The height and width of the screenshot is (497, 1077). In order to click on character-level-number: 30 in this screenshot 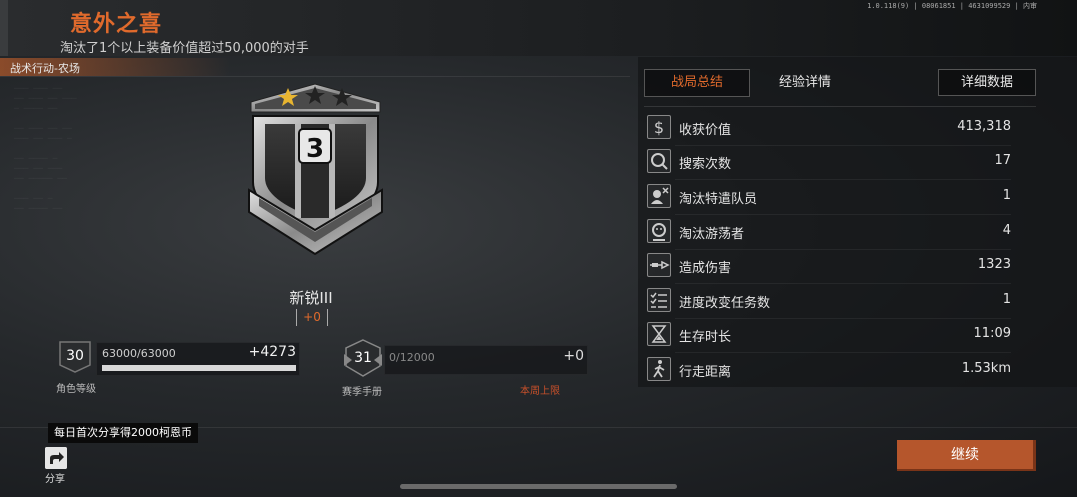, I will do `click(75, 356)`.